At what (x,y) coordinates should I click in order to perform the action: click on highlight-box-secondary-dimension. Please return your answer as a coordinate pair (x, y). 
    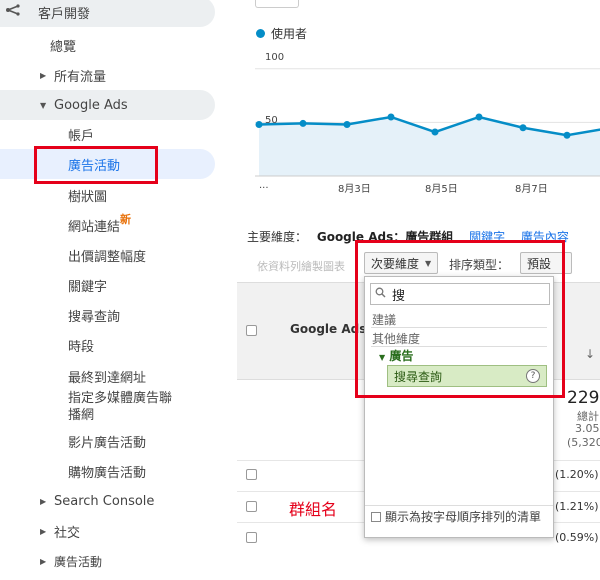
    Looking at the image, I should click on (460, 319).